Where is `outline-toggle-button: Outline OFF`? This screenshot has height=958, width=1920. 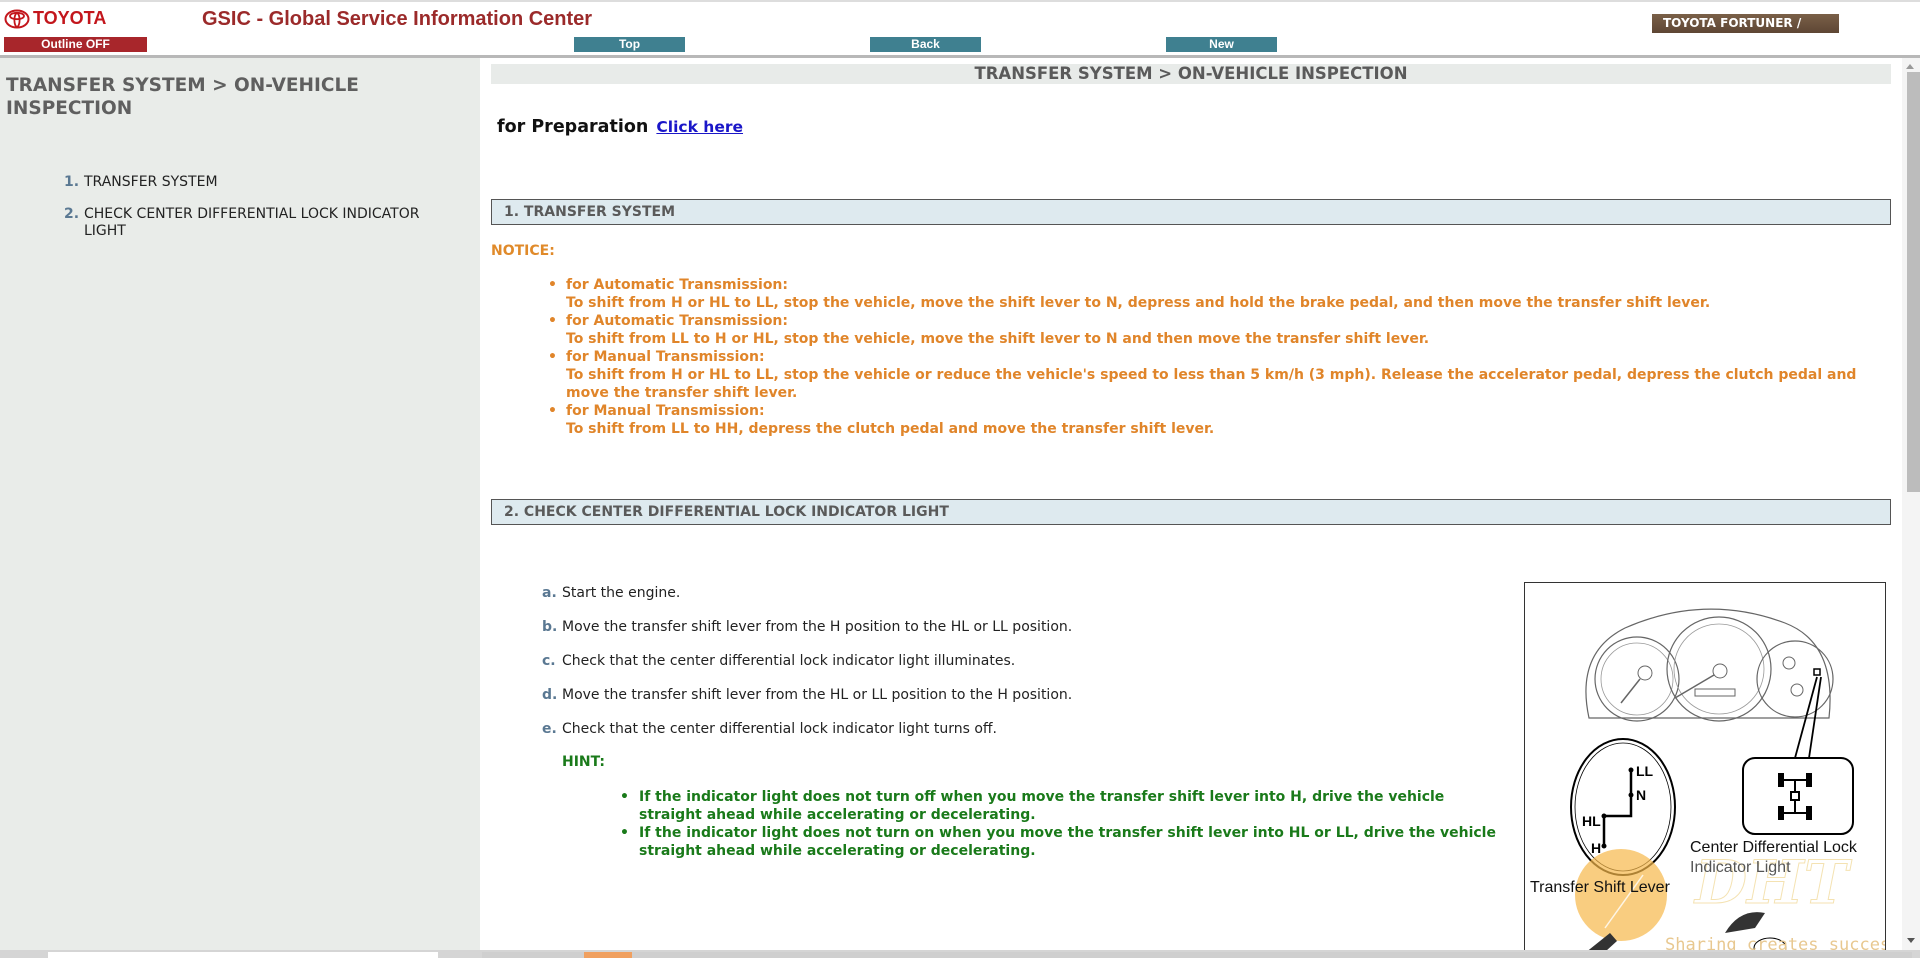
outline-toggle-button: Outline OFF is located at coordinates (75, 44).